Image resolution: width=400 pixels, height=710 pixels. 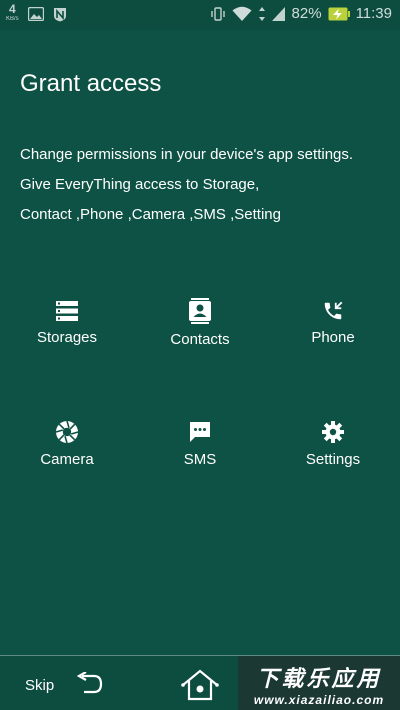 I want to click on permission-camera: Camera, so click(x=67, y=444).